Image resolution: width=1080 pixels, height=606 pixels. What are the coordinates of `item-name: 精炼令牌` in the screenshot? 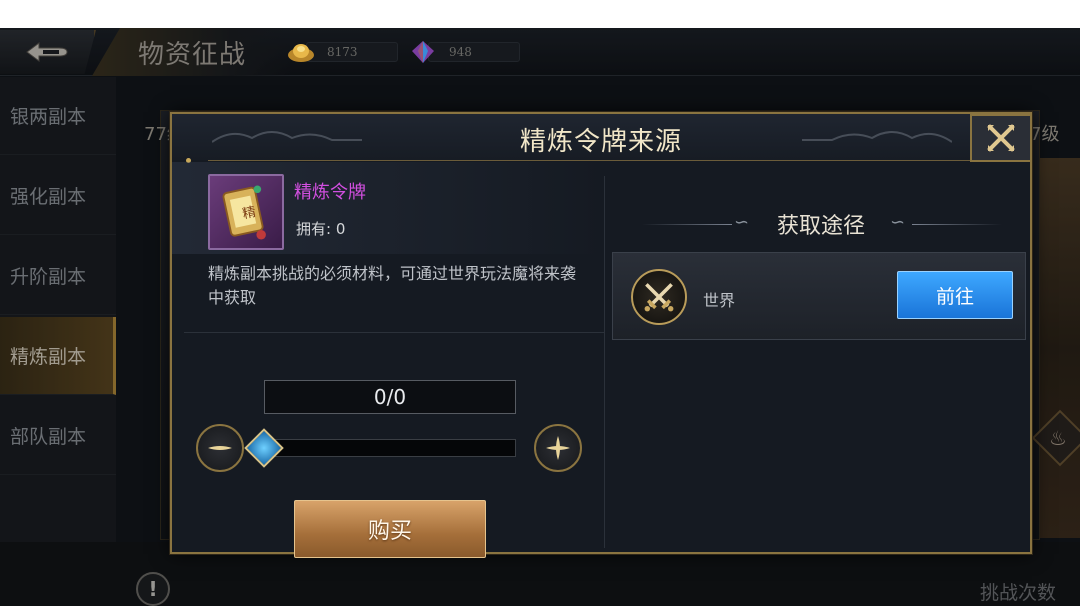 It's located at (330, 192).